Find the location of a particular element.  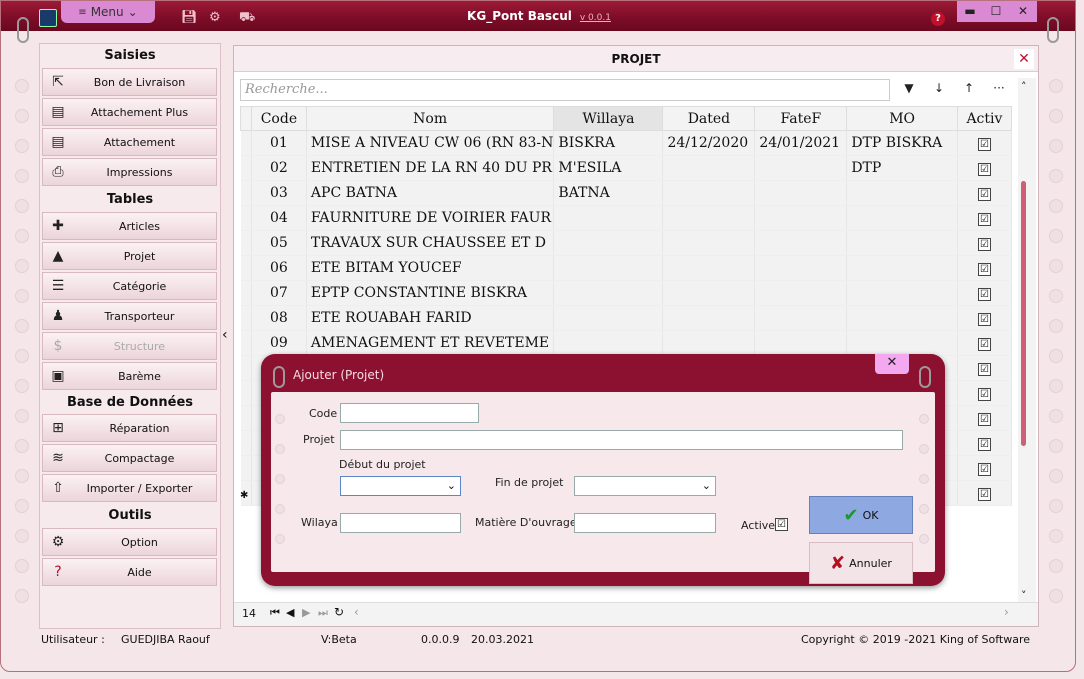

menu-button: ≡ Menu ⌄ is located at coordinates (108, 12).